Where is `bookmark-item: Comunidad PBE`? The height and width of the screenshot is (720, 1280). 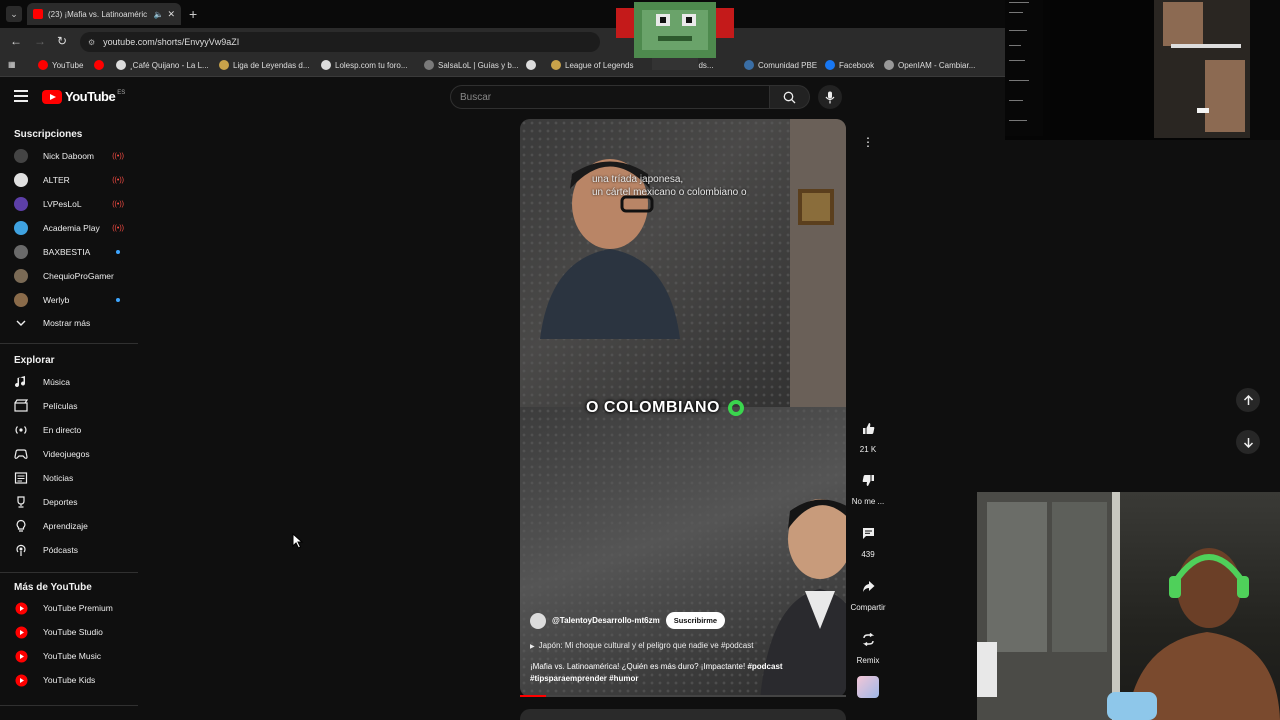 bookmark-item: Comunidad PBE is located at coordinates (780, 65).